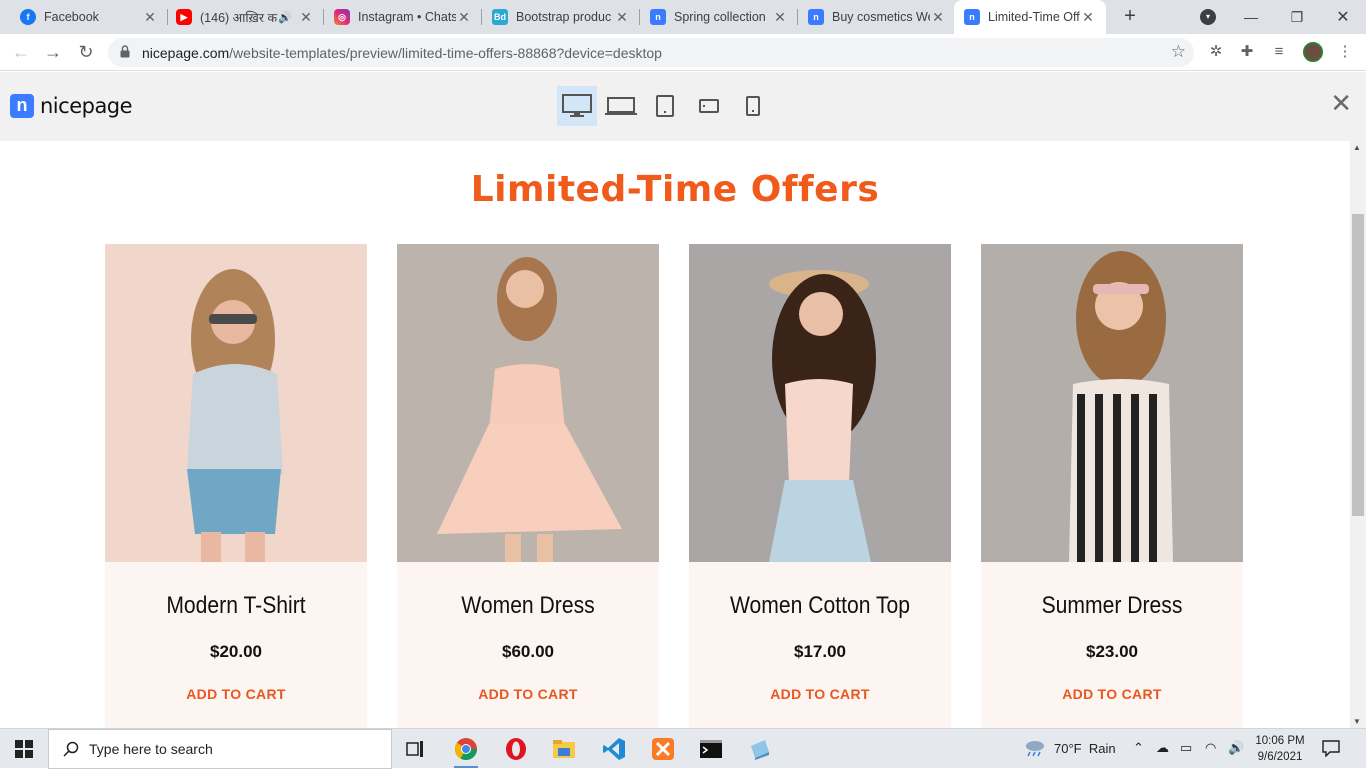  Describe the element at coordinates (1313, 52) in the screenshot. I see `profile-avatar` at that location.